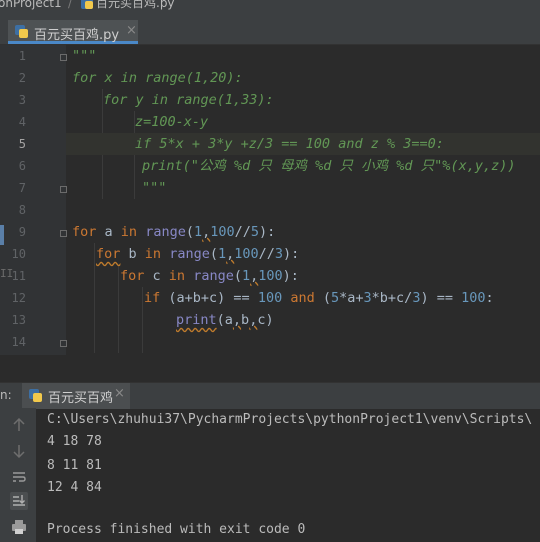 The width and height of the screenshot is (540, 542). I want to click on soft-wrap-icon, so click(19, 477).